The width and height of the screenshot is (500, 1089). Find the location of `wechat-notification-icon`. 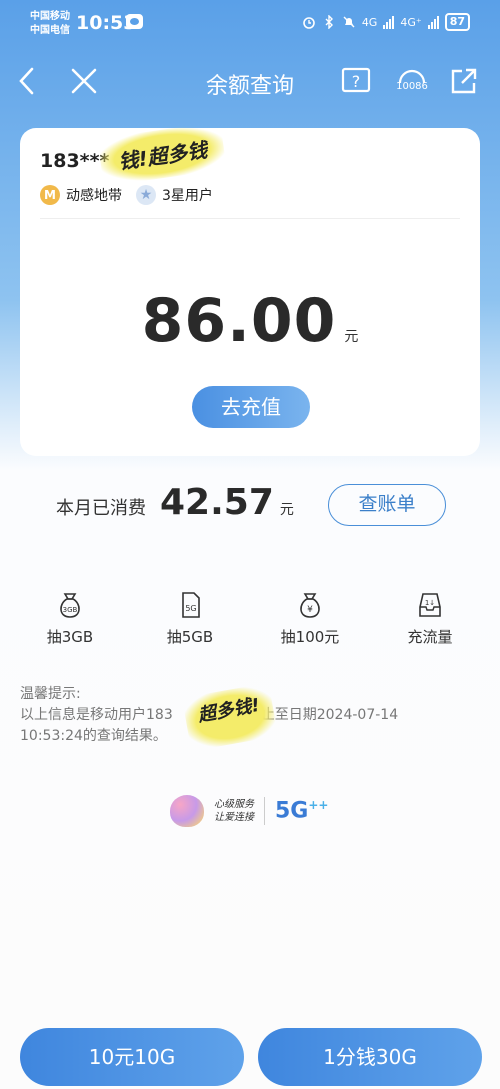

wechat-notification-icon is located at coordinates (134, 21).